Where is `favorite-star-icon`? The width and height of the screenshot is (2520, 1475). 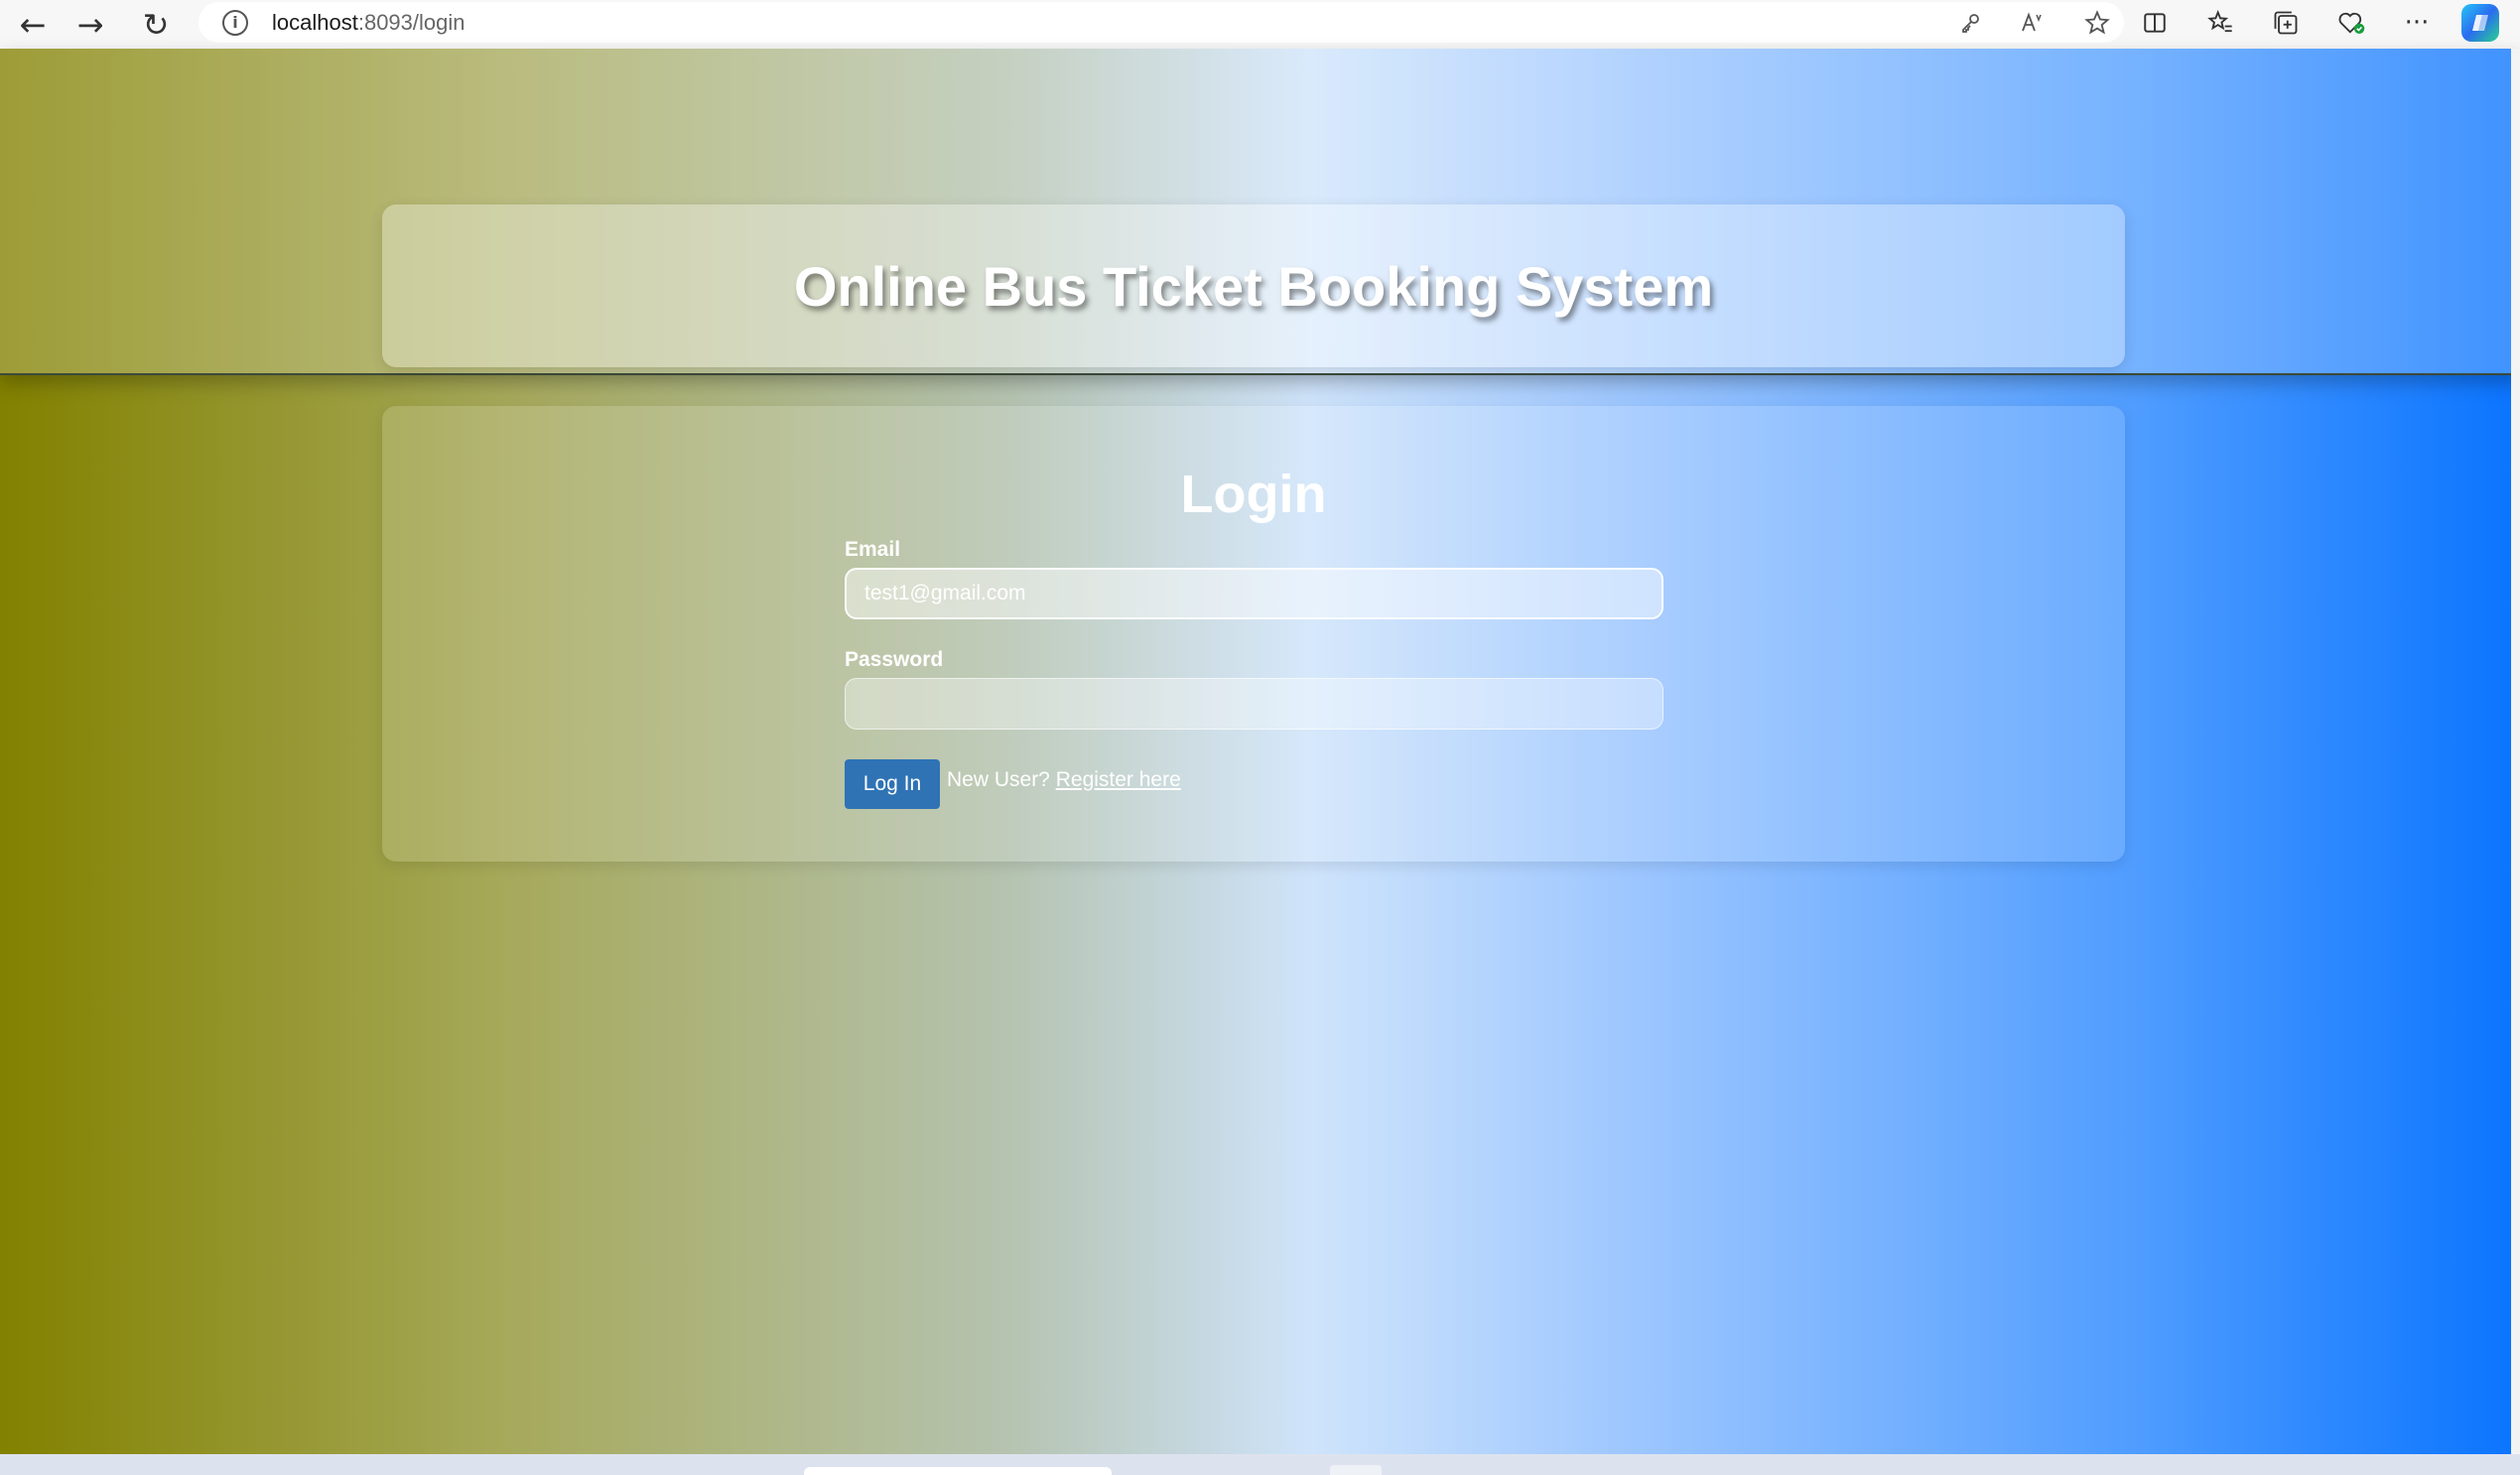 favorite-star-icon is located at coordinates (2097, 23).